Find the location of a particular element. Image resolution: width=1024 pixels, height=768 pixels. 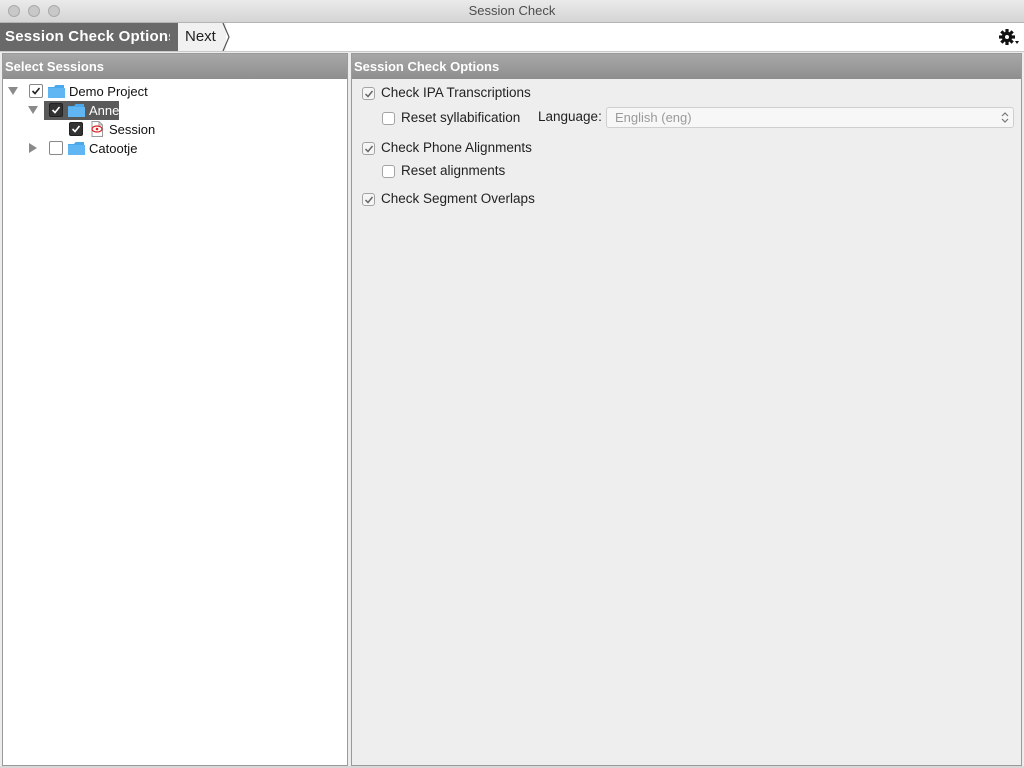

tree-item-label: Session is located at coordinates (132, 129).